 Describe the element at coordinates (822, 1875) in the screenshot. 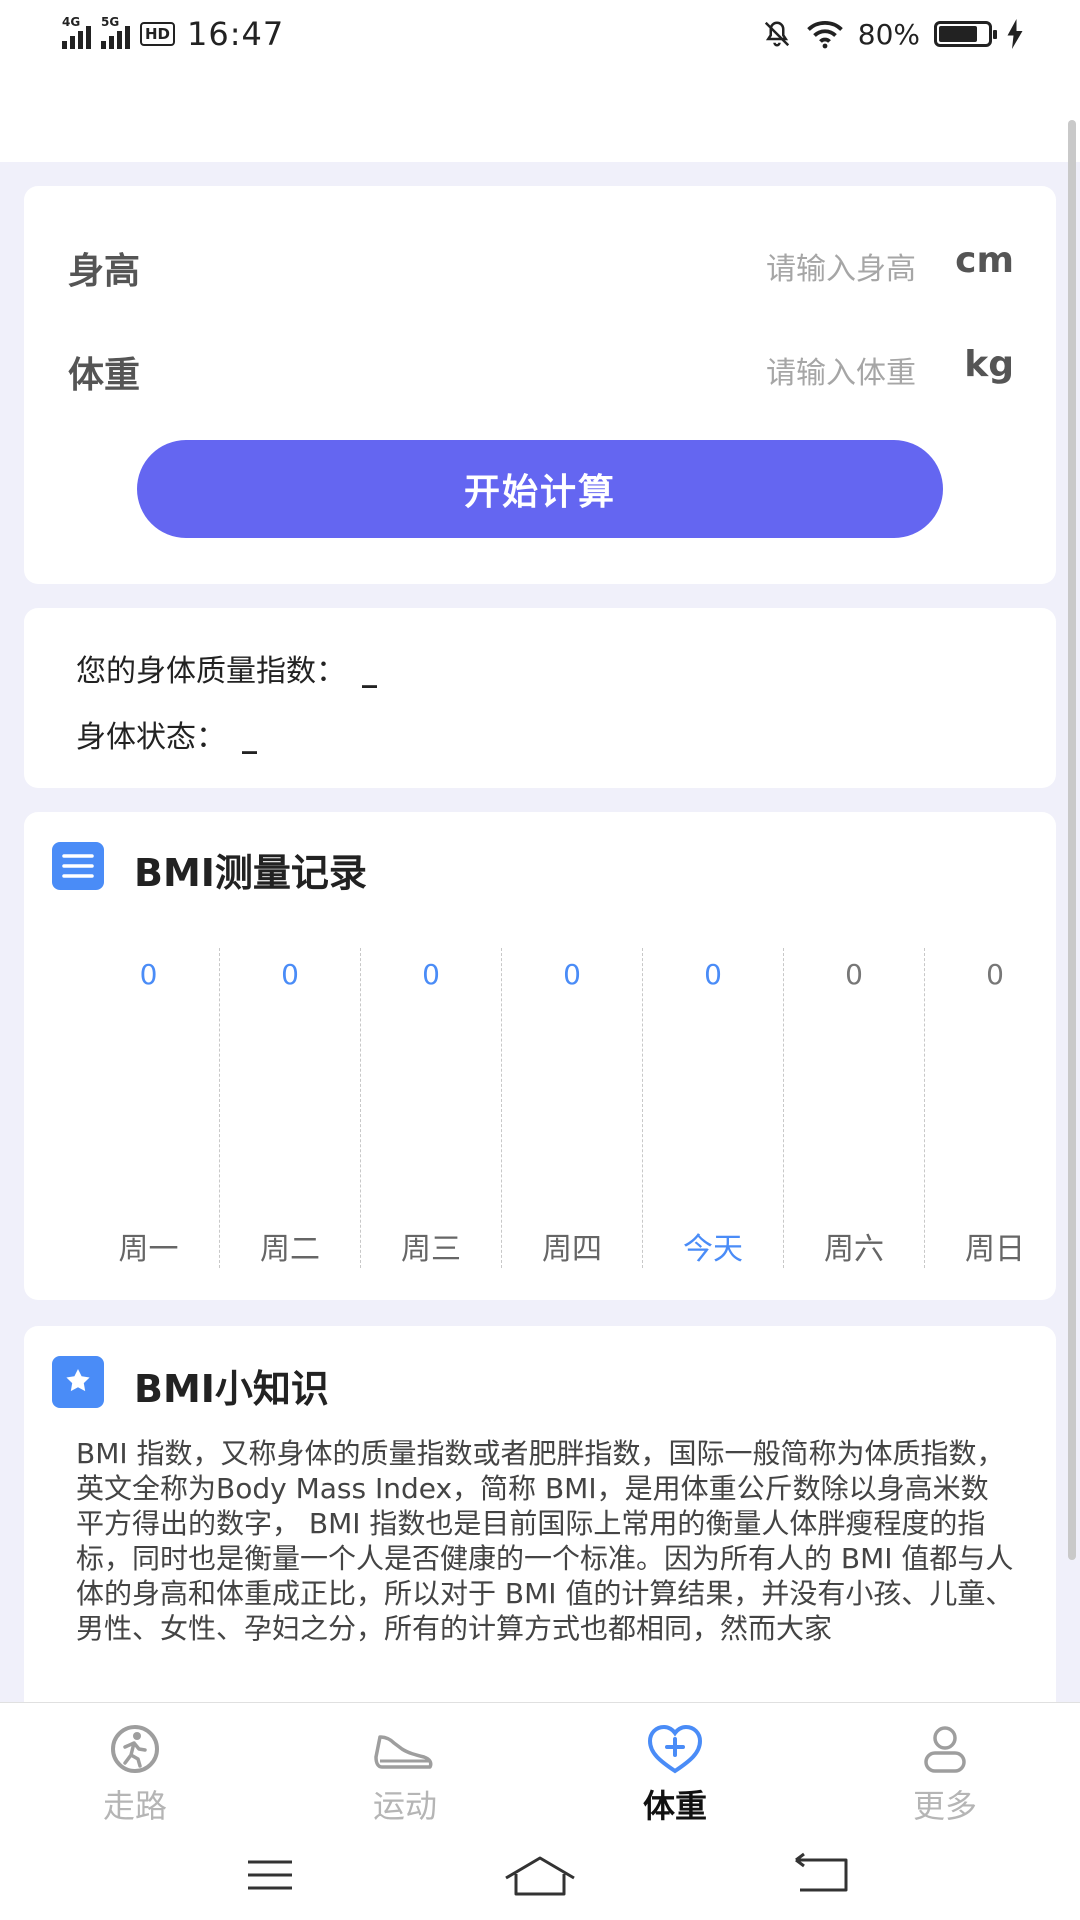

I see `back-icon` at that location.